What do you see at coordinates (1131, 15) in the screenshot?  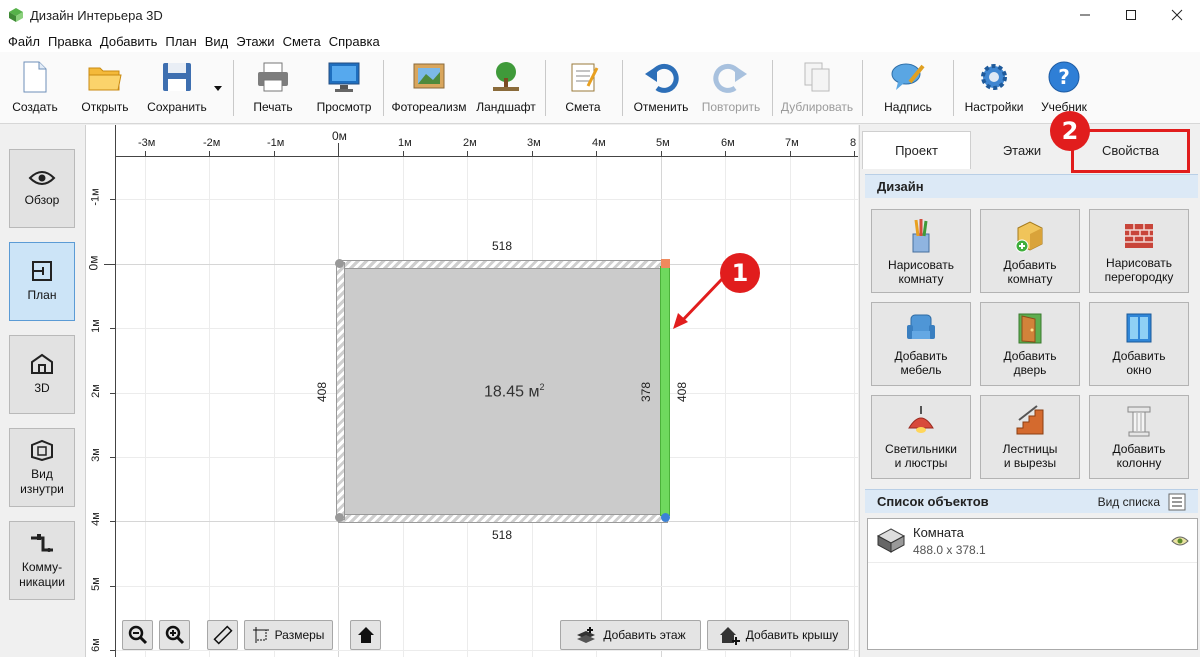 I see `maximize-button` at bounding box center [1131, 15].